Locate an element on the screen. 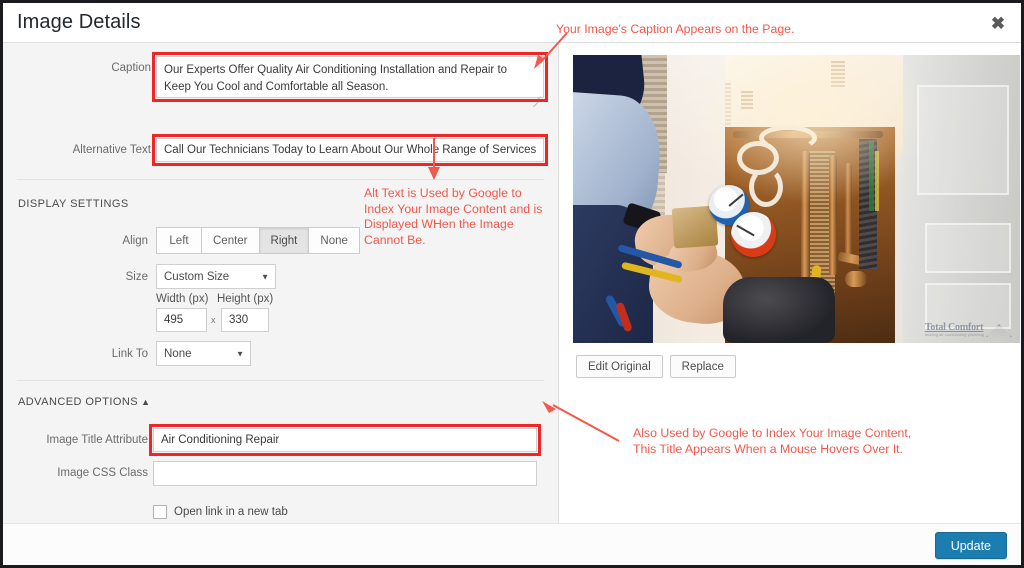 This screenshot has height=568, width=1024. image-action-buttons: Edit Original Replace is located at coordinates (656, 366).